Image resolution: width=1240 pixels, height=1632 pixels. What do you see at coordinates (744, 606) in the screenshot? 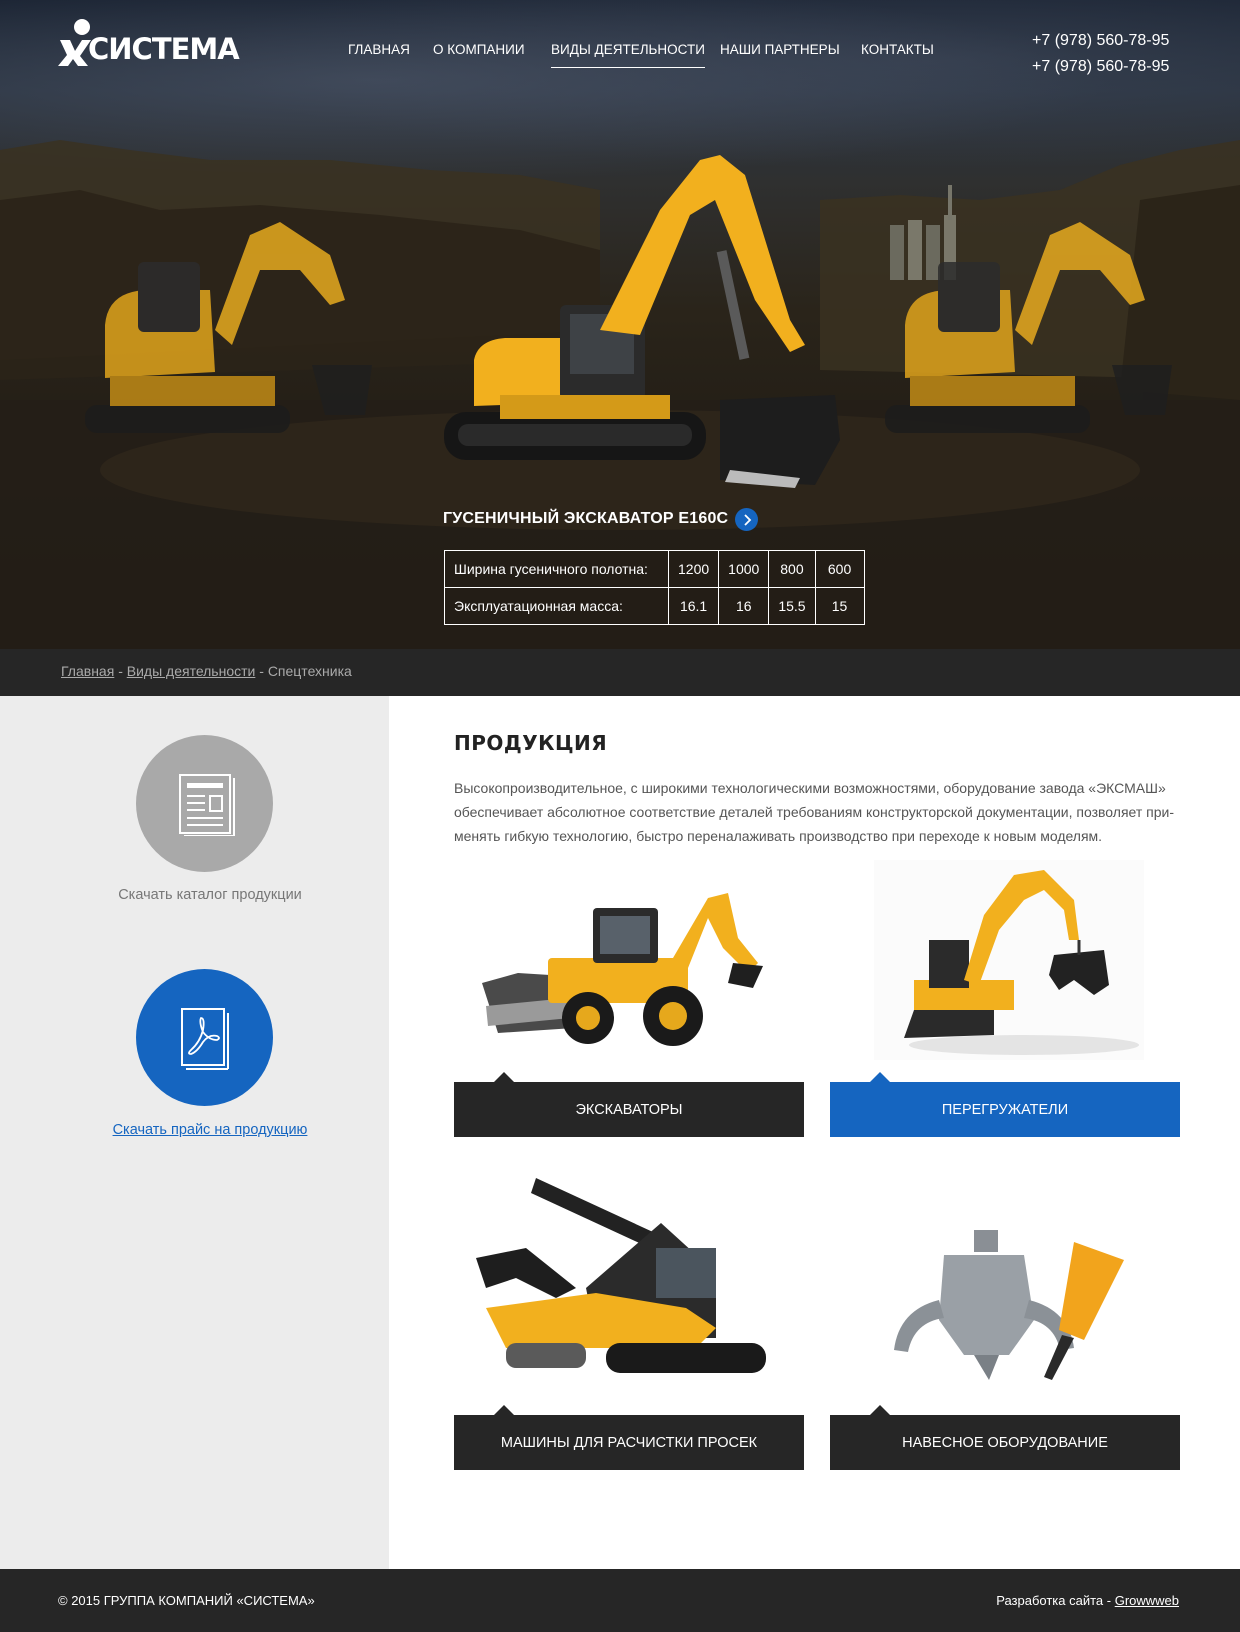
I see `spec-value: 16` at bounding box center [744, 606].